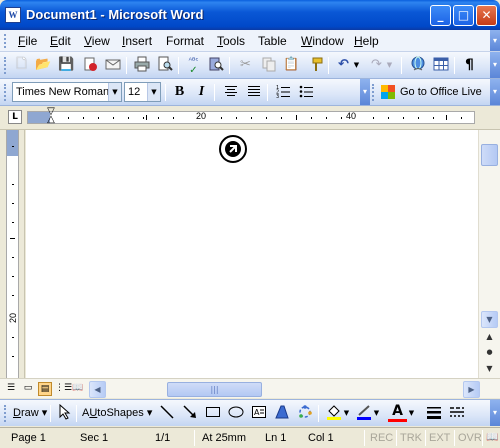  Describe the element at coordinates (215, 65) in the screenshot. I see `research-icon` at that location.